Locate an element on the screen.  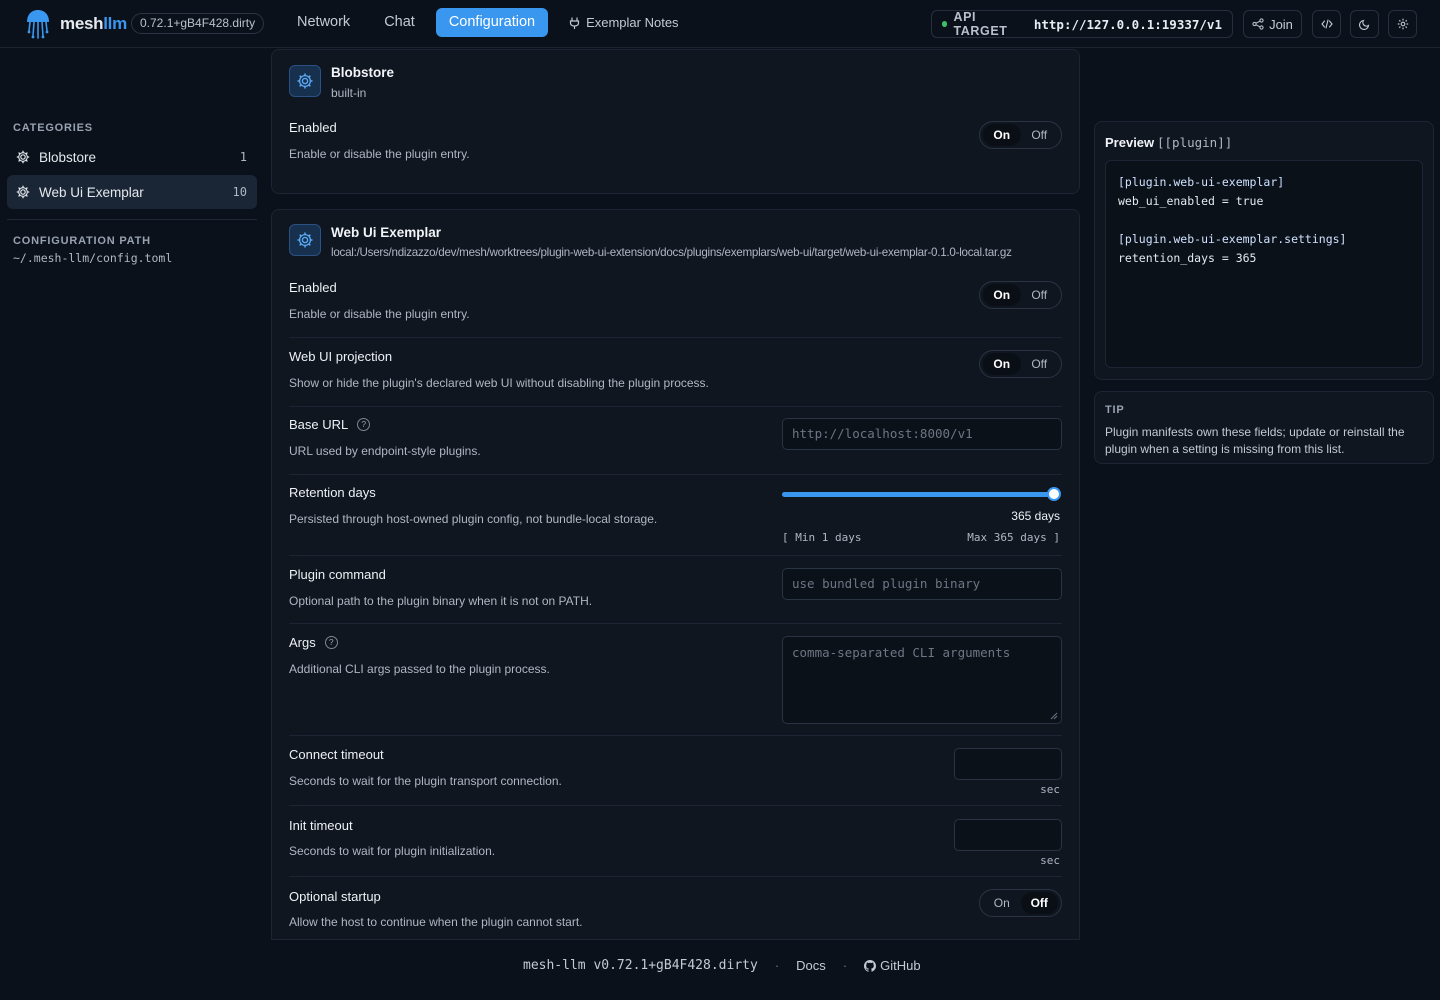
nav-configuration: Configuration is located at coordinates (492, 22).